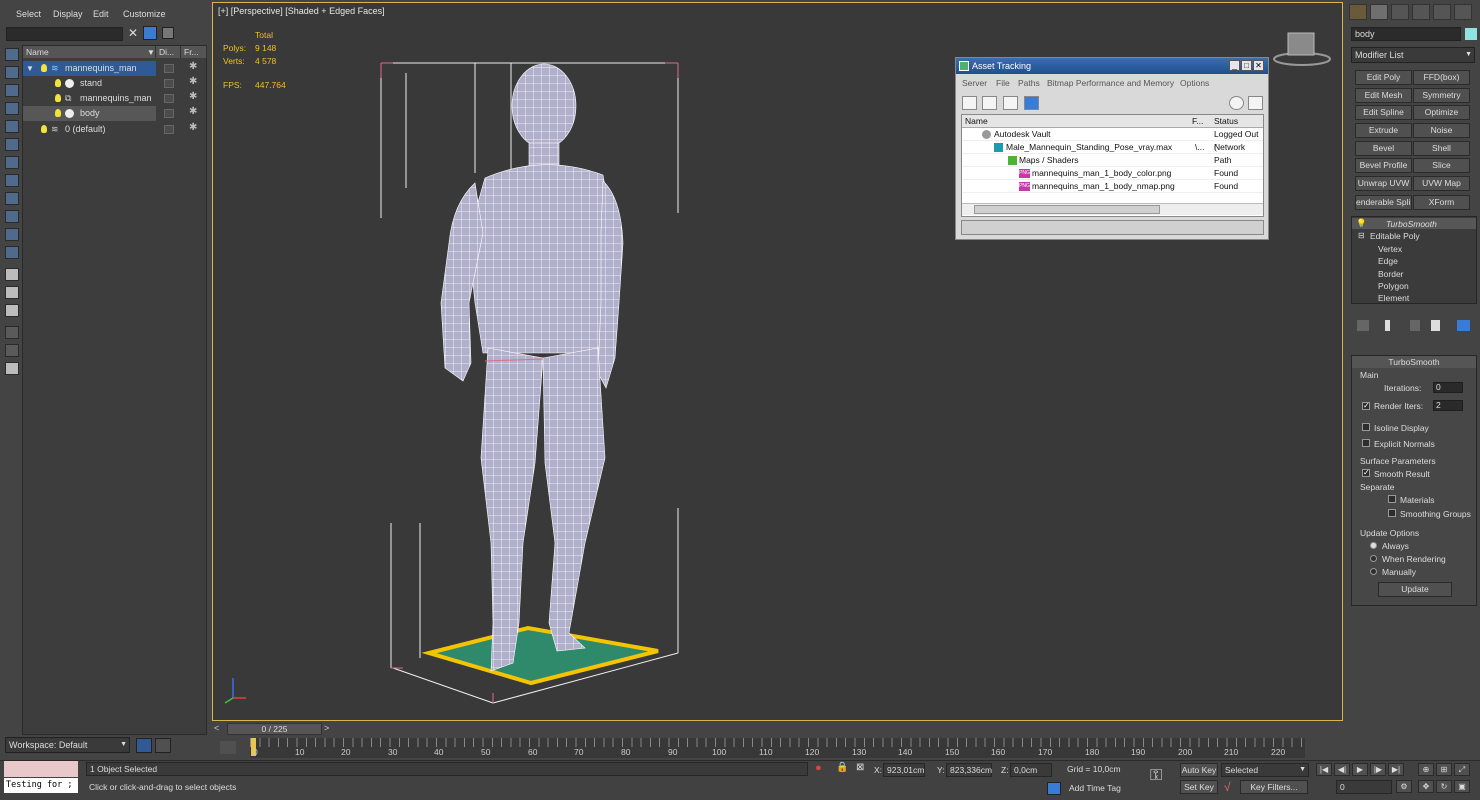  I want to click on horizontal-scrollbar, so click(1112, 209).